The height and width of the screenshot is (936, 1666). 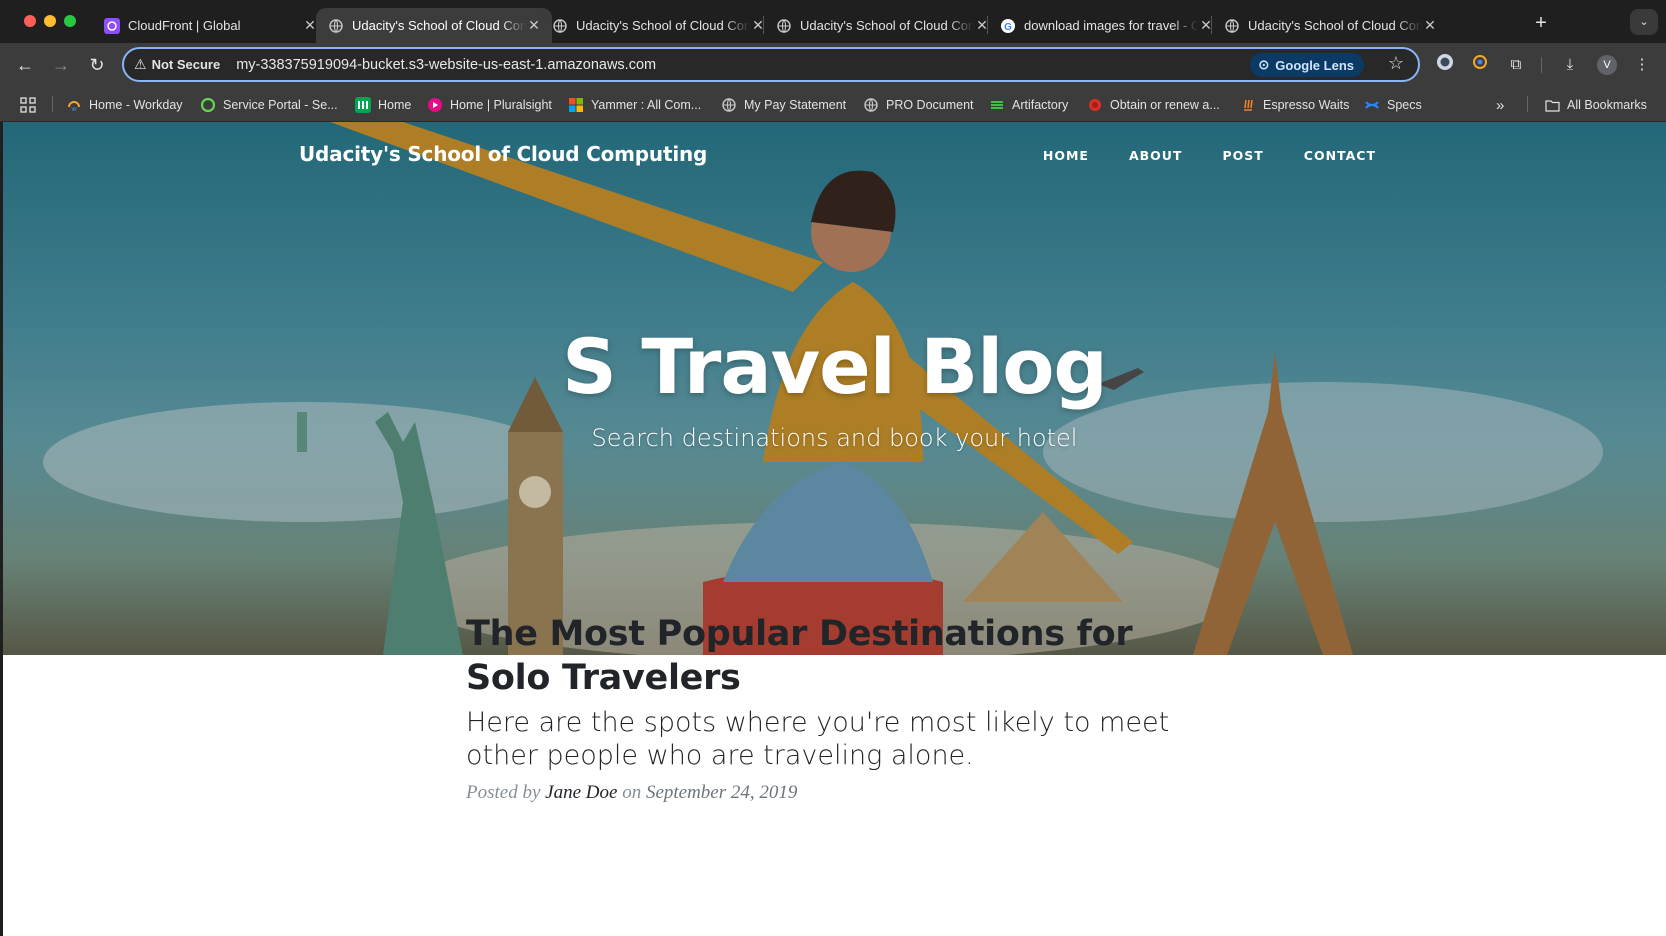 What do you see at coordinates (1396, 63) in the screenshot?
I see `bookmark-star-icon: ☆` at bounding box center [1396, 63].